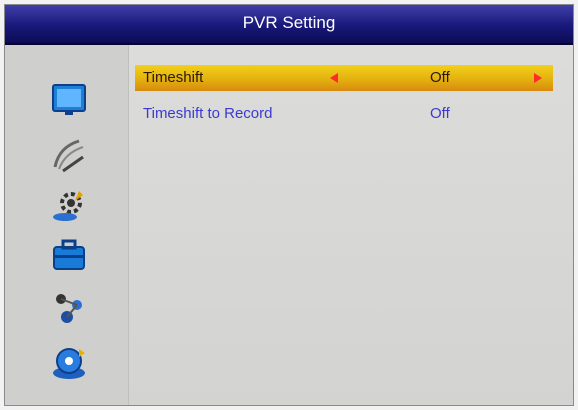 This screenshot has height=410, width=578. I want to click on arrow-left-icon, so click(334, 78).